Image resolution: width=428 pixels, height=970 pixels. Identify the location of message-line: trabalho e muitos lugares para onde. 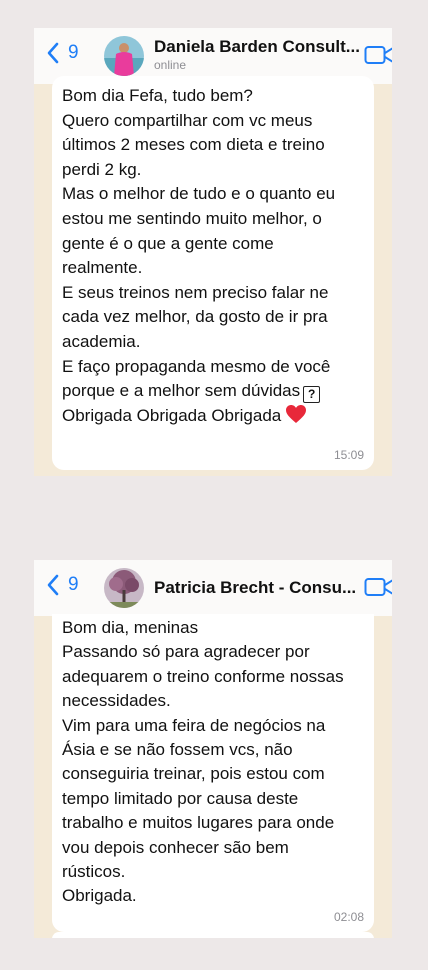
(198, 823).